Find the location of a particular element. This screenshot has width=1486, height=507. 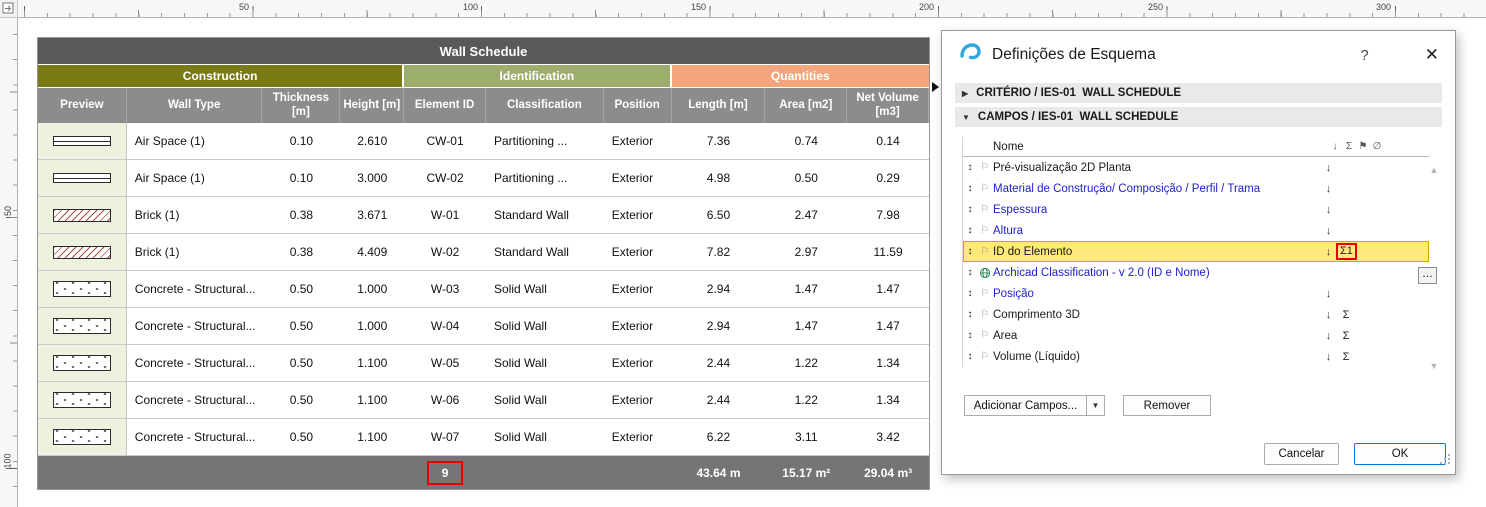

area-cell: 2.47 is located at coordinates (806, 215).